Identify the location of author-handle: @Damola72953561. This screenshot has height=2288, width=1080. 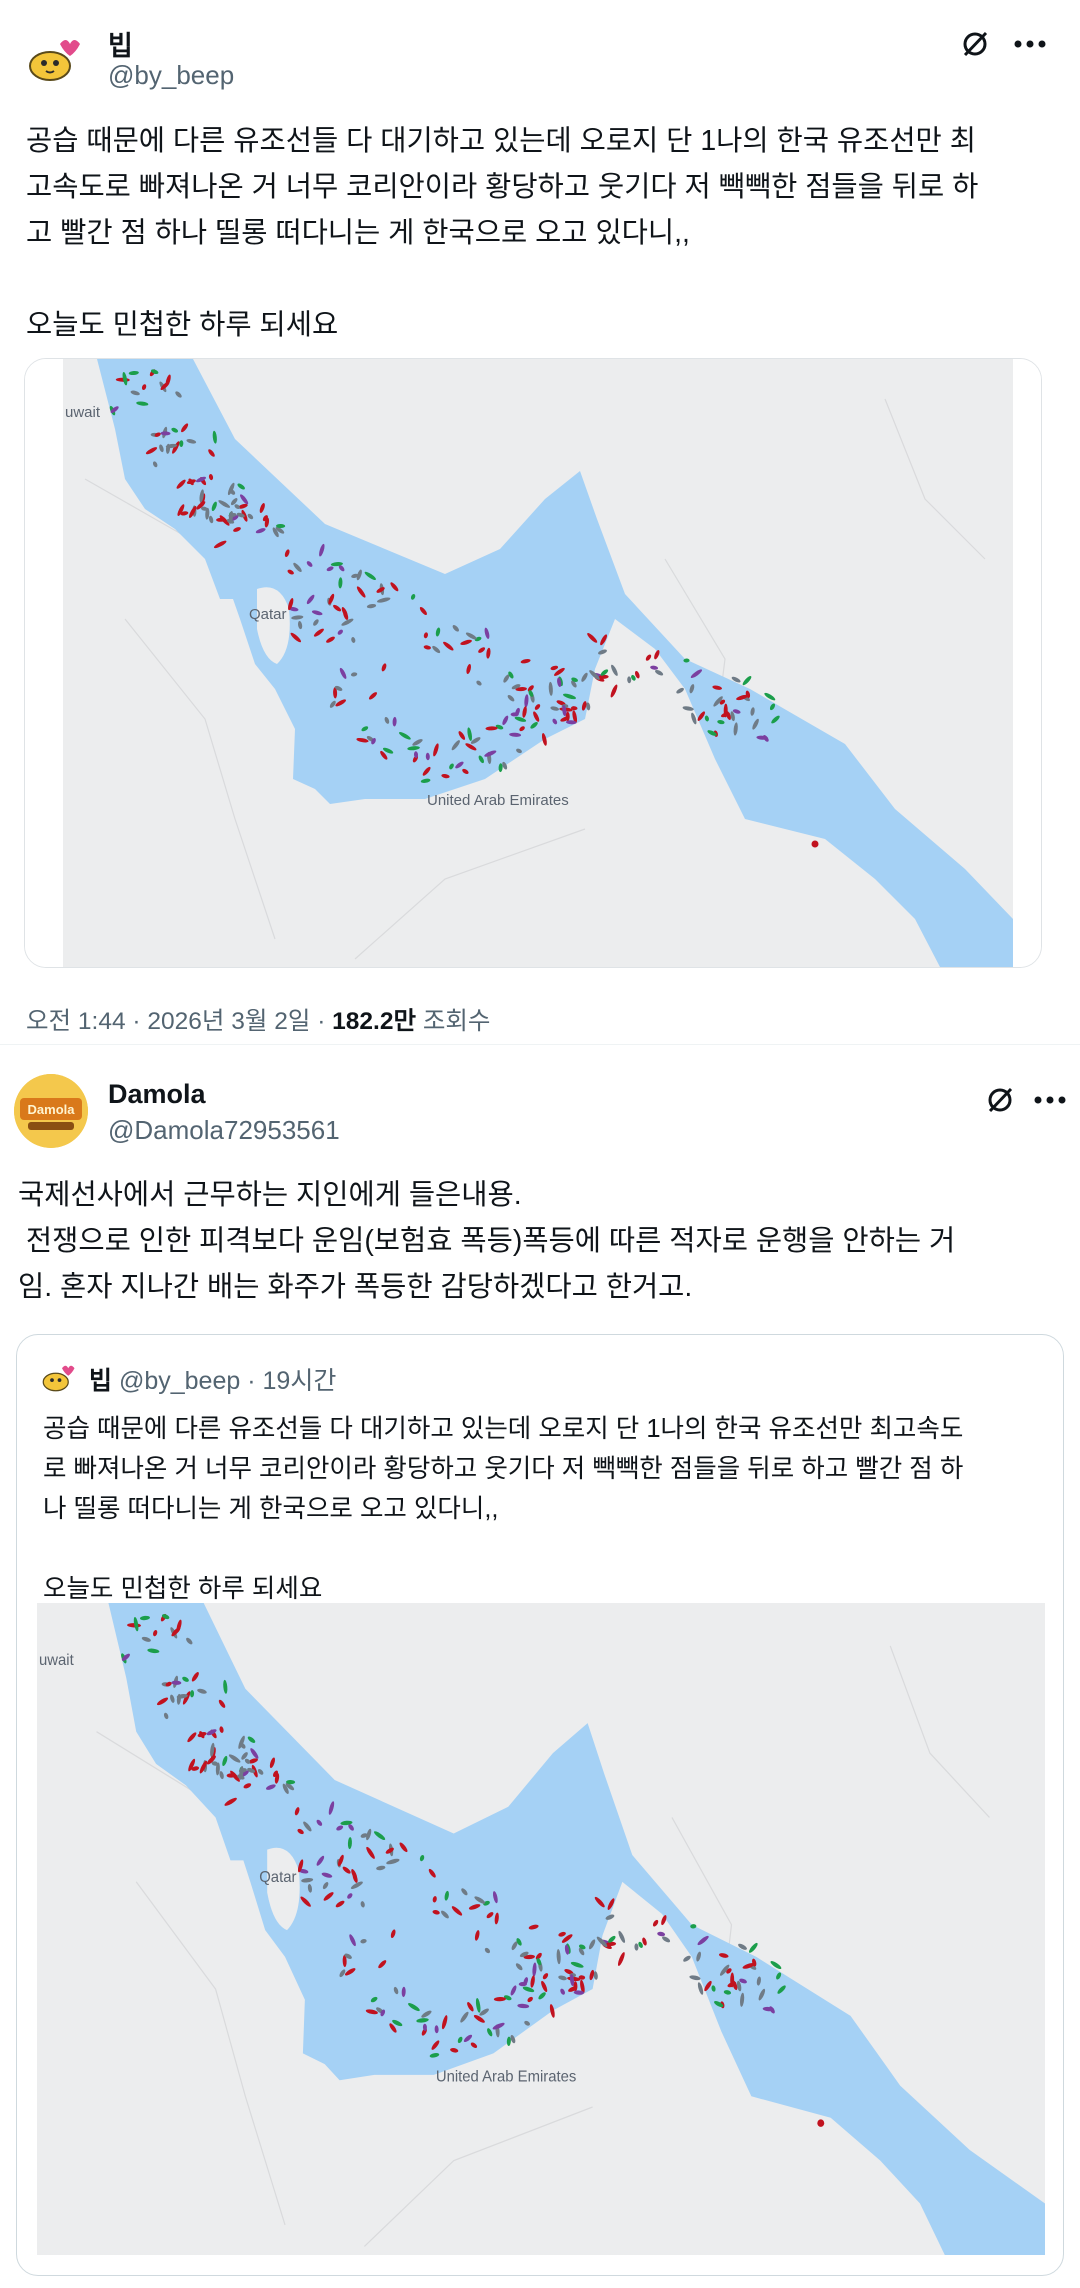
(224, 1130).